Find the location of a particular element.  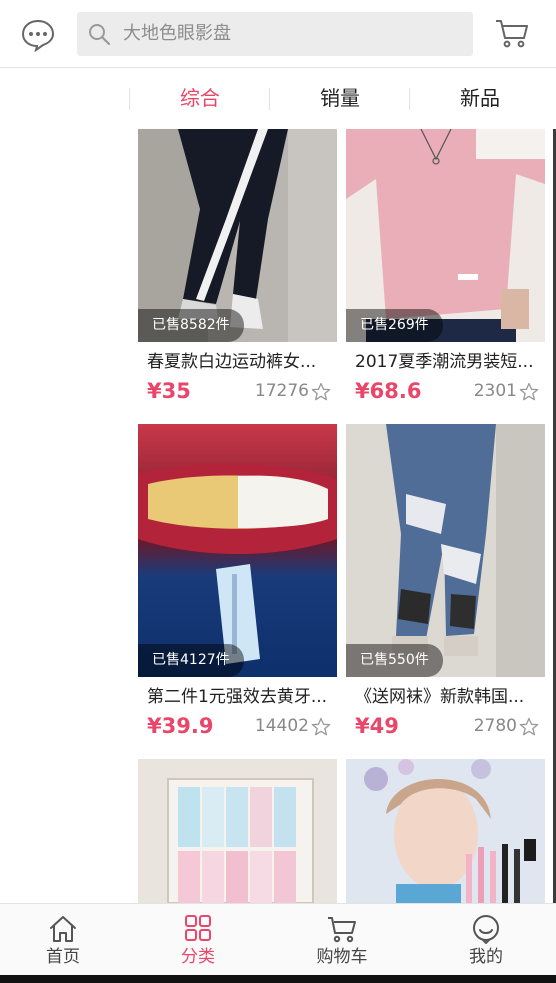

sold-badge: 已售269件 is located at coordinates (394, 325).